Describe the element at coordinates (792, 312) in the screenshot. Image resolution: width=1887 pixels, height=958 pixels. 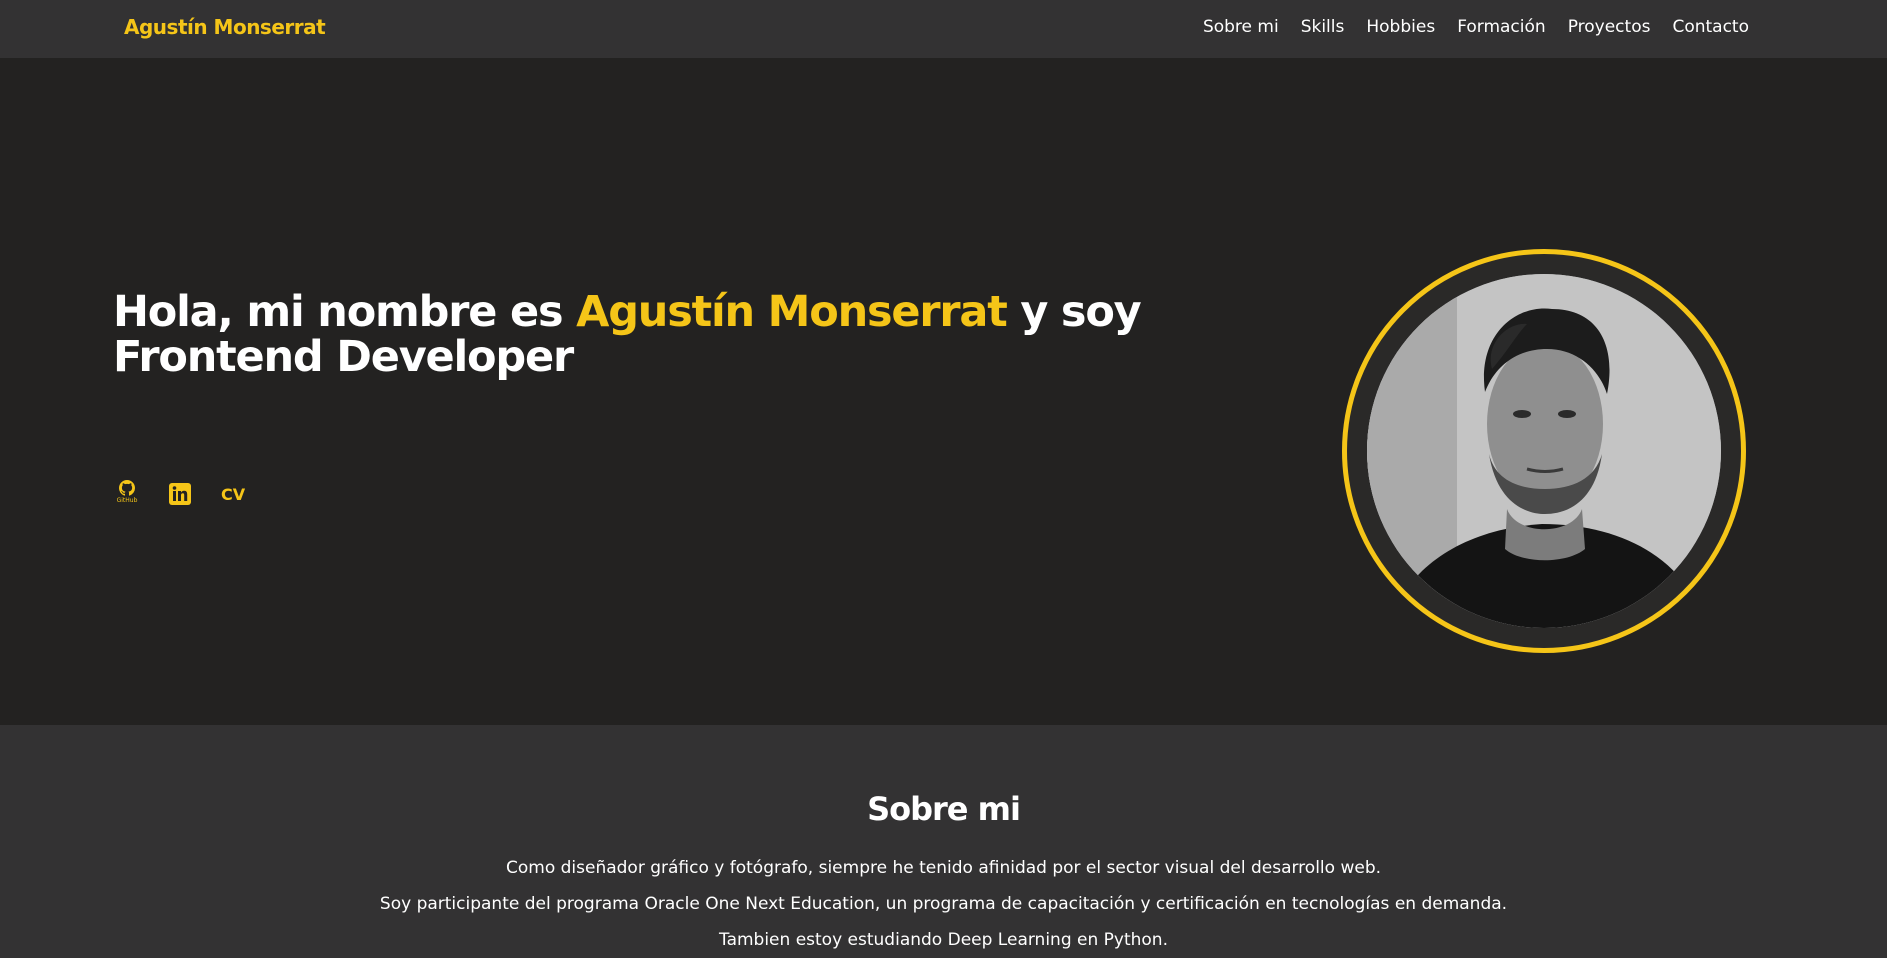
I see `hero-title-name: Agustín Monserrat` at that location.